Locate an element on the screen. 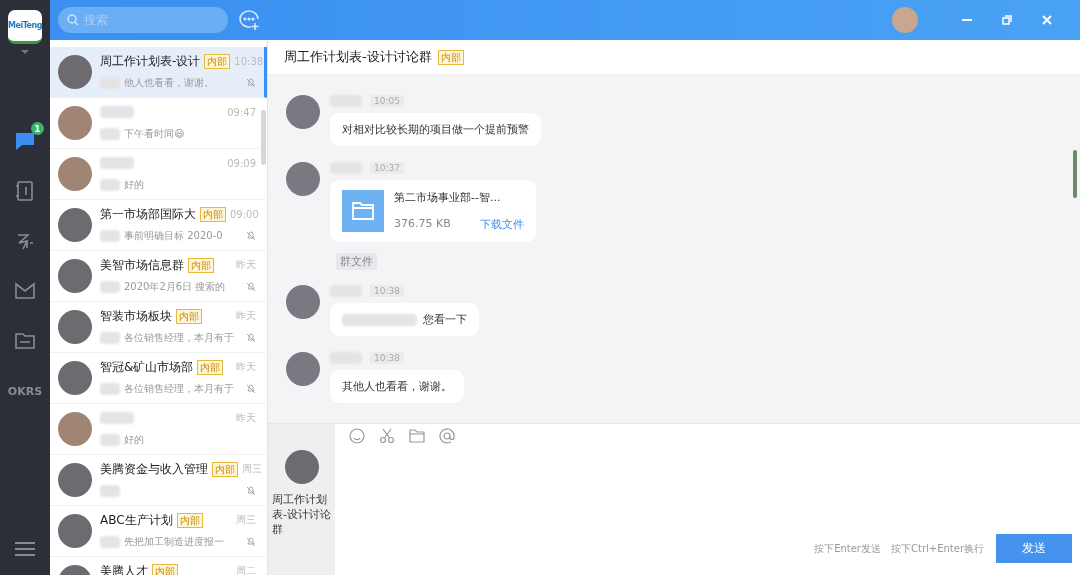 The width and height of the screenshot is (1080, 575). restore-icon is located at coordinates (1007, 20).